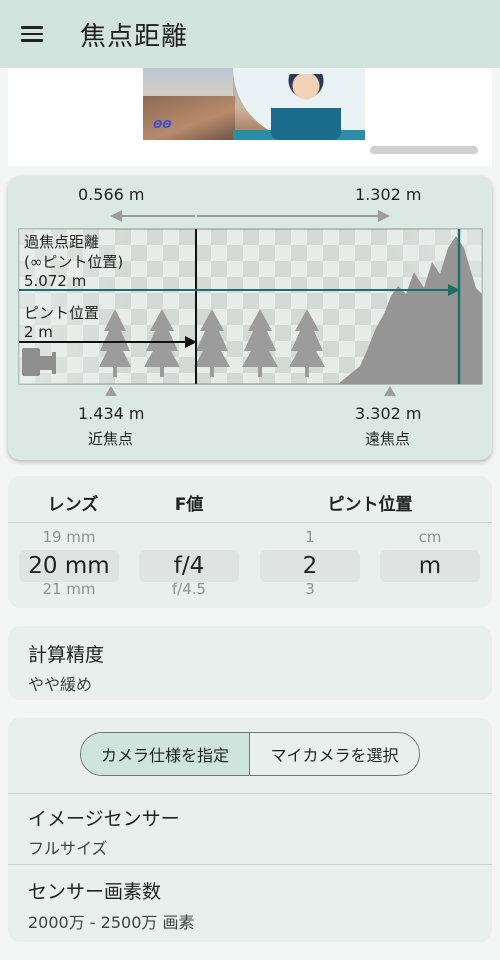  Describe the element at coordinates (111, 439) in the screenshot. I see `near-point-label: 近焦点` at that location.